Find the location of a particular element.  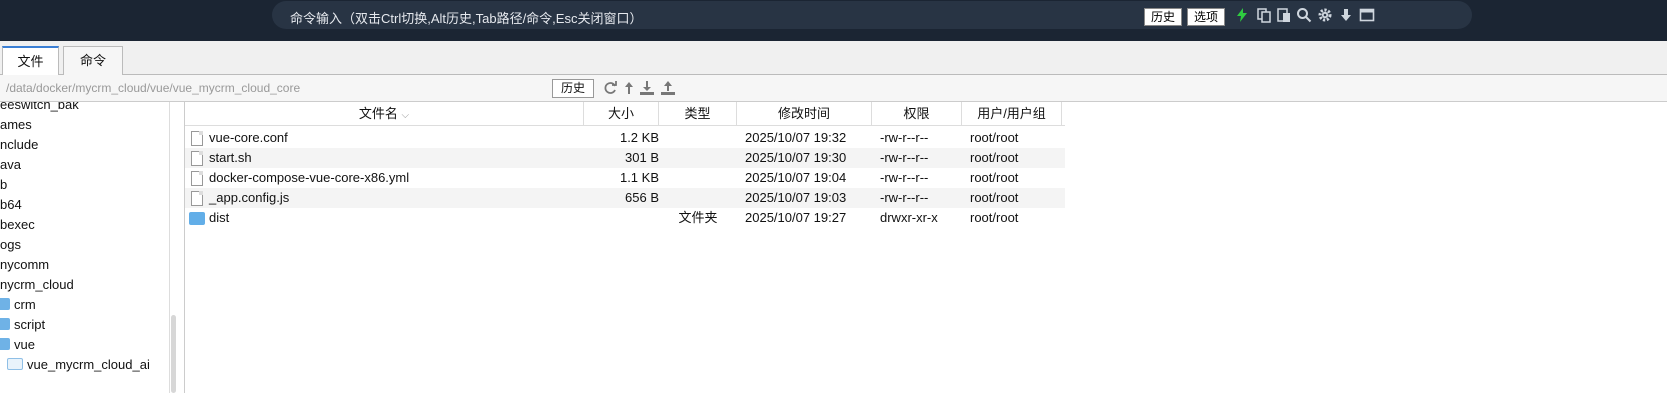

chevron-down-icon: ⌵ is located at coordinates (405, 115).